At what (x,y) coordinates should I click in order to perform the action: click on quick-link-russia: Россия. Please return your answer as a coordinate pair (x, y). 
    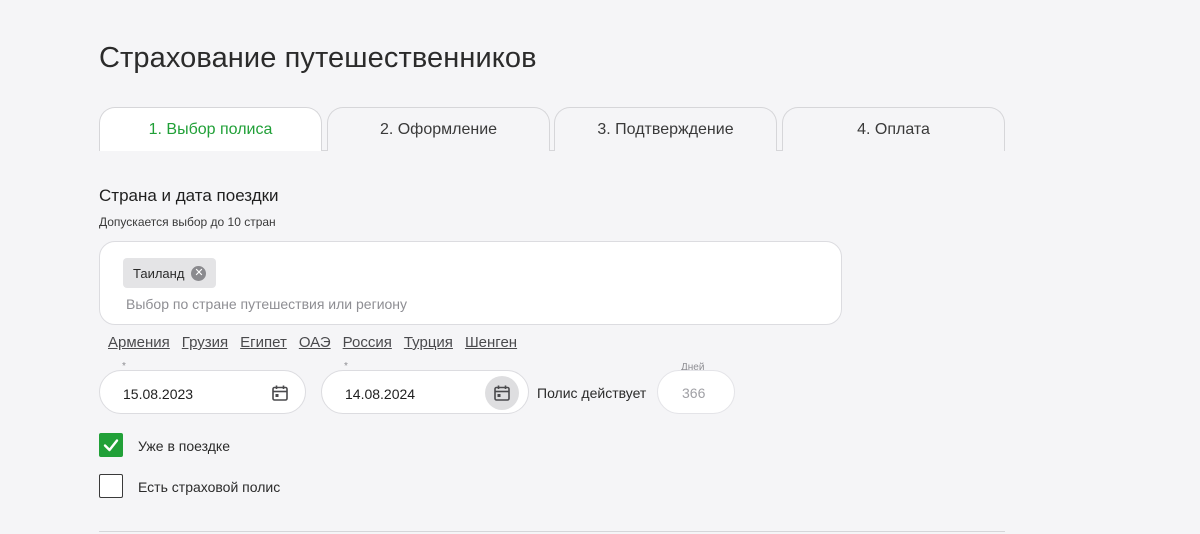
    Looking at the image, I should click on (367, 342).